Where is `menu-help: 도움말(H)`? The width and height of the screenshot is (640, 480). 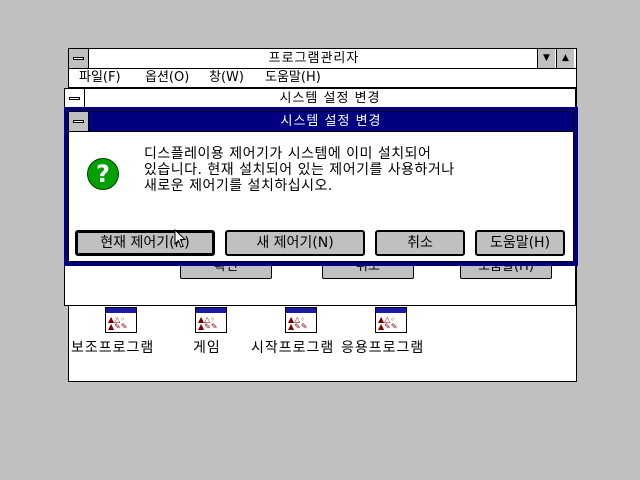
menu-help: 도움말(H) is located at coordinates (293, 78).